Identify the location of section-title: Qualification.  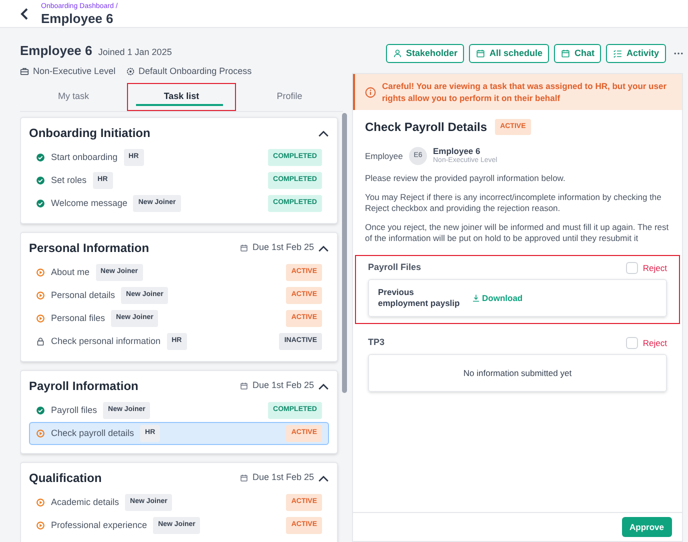
(66, 478).